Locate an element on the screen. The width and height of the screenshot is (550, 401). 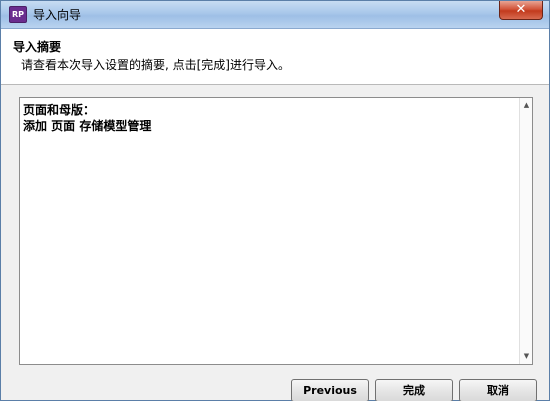
finish-button: 完成 is located at coordinates (414, 390).